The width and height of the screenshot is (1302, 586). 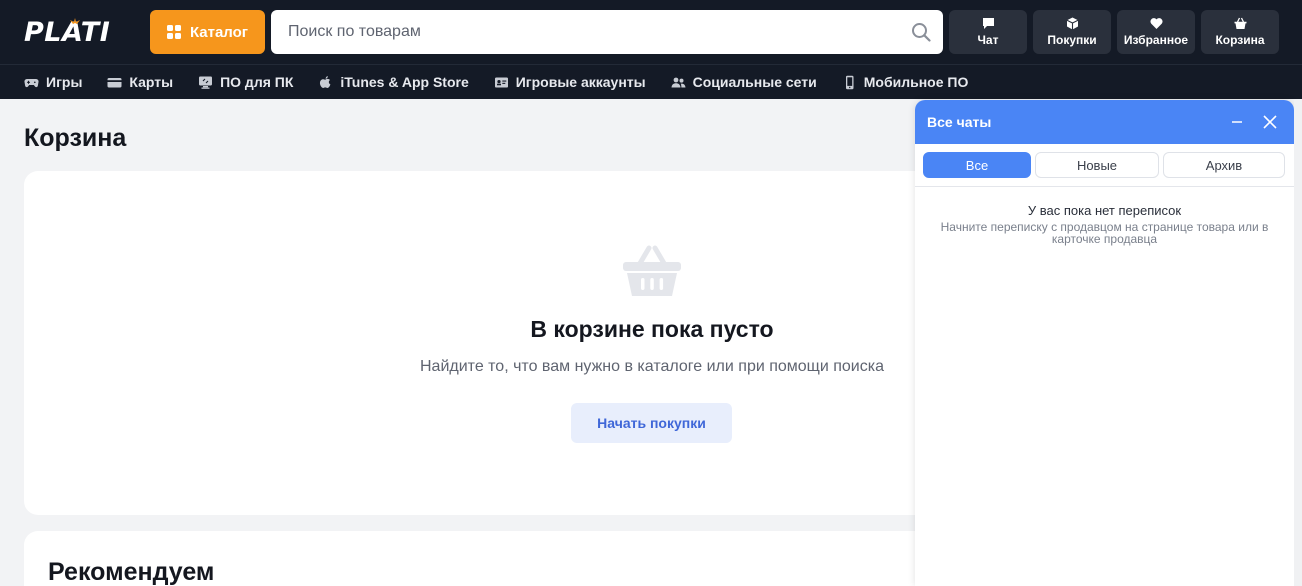 I want to click on category-mobile: Мобильное ПО, so click(x=905, y=82).